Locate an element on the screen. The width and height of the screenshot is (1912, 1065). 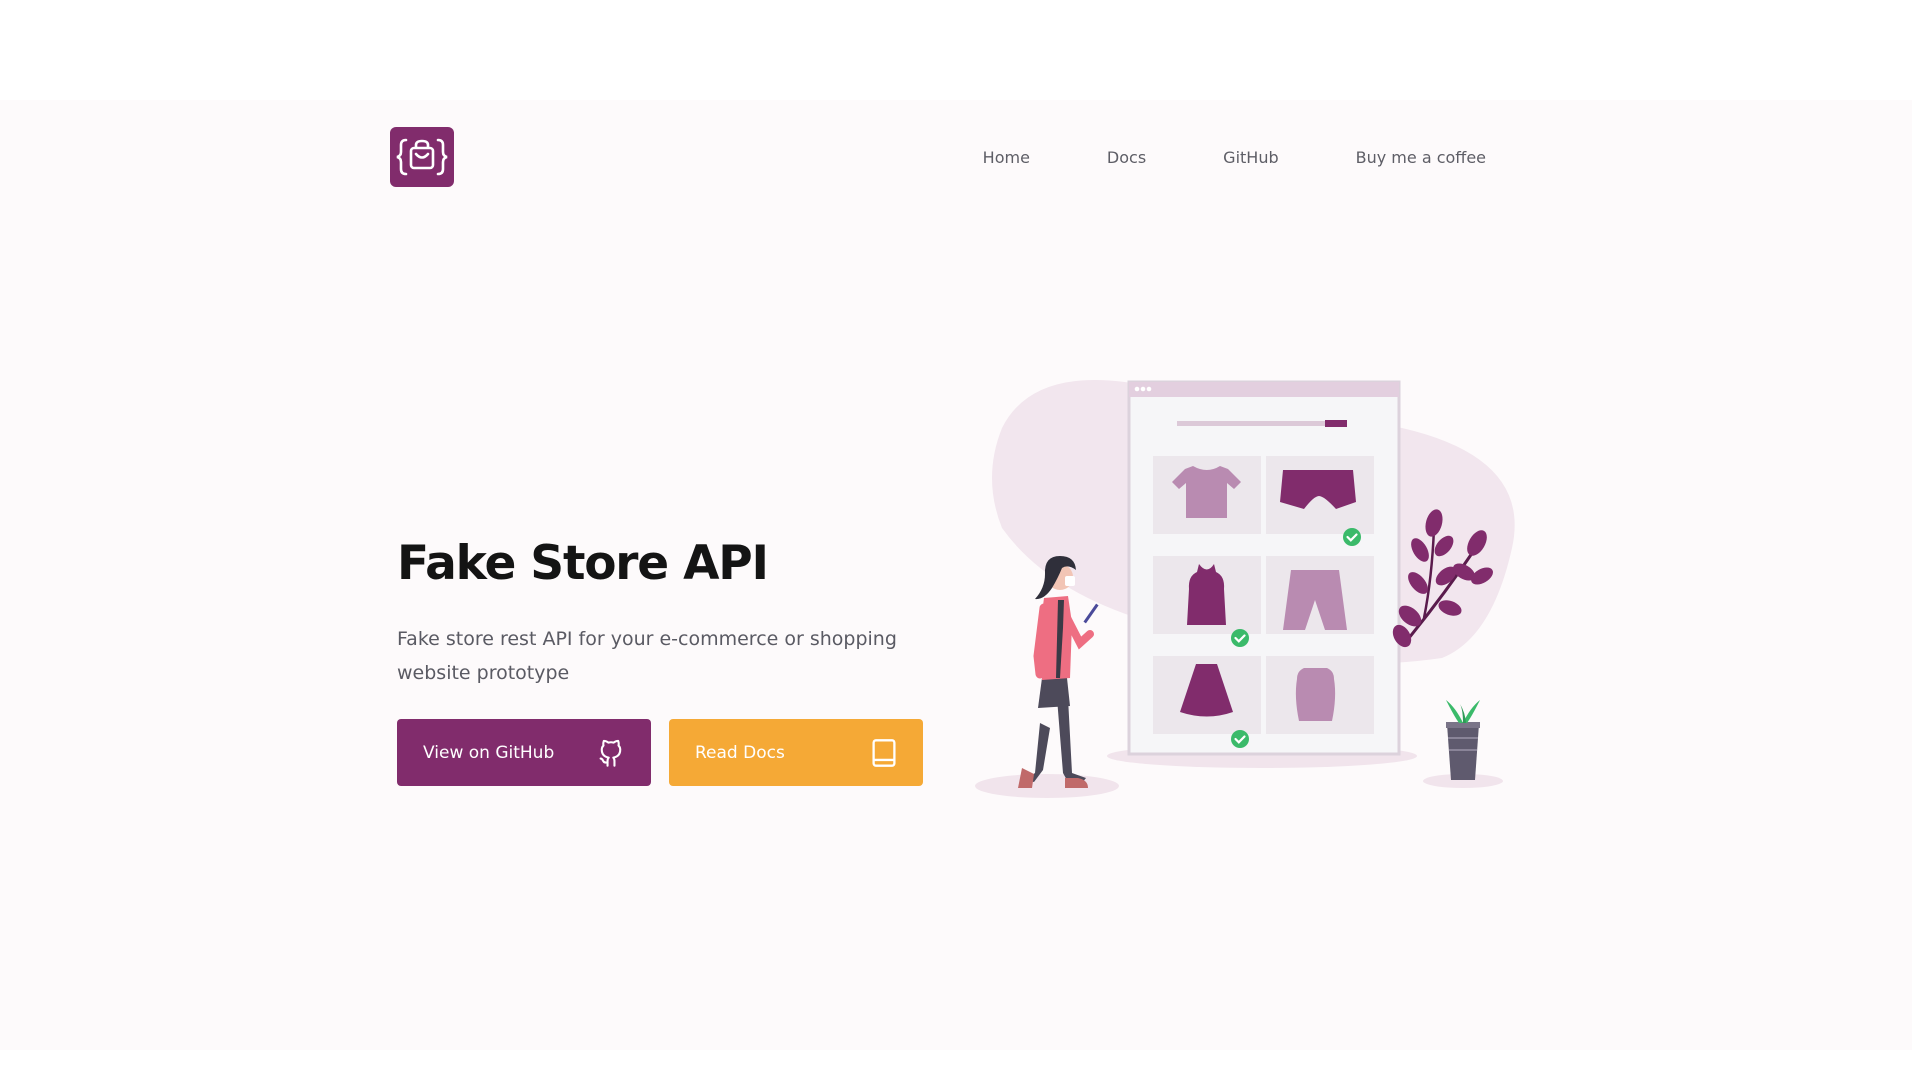
view-on-github-label: View on GitHub is located at coordinates (489, 752).